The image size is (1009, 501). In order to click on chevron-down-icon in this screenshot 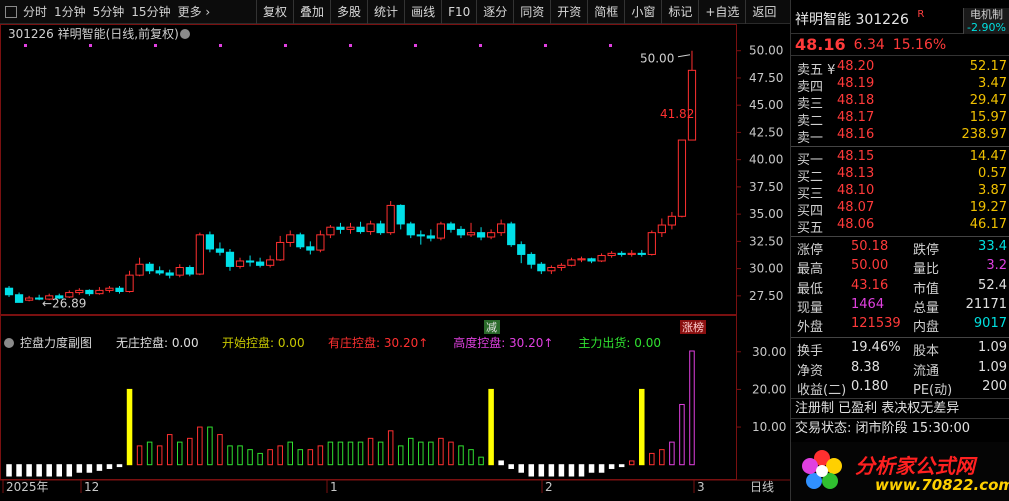, I will do `click(185, 34)`.